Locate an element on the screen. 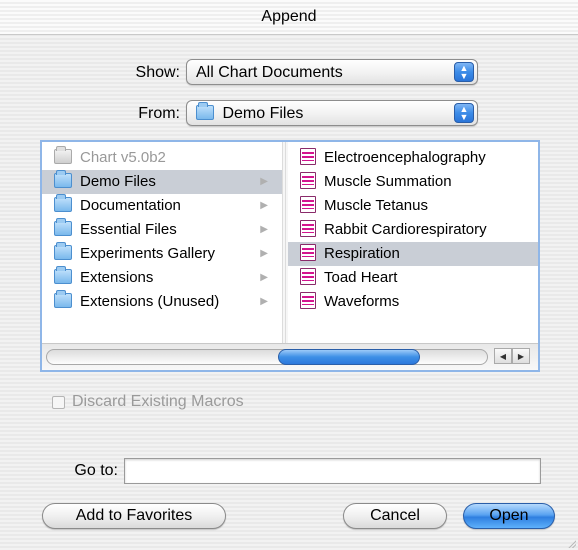 This screenshot has width=578, height=550. list-item-chart-app: Chart v5.0b2 is located at coordinates (162, 158).